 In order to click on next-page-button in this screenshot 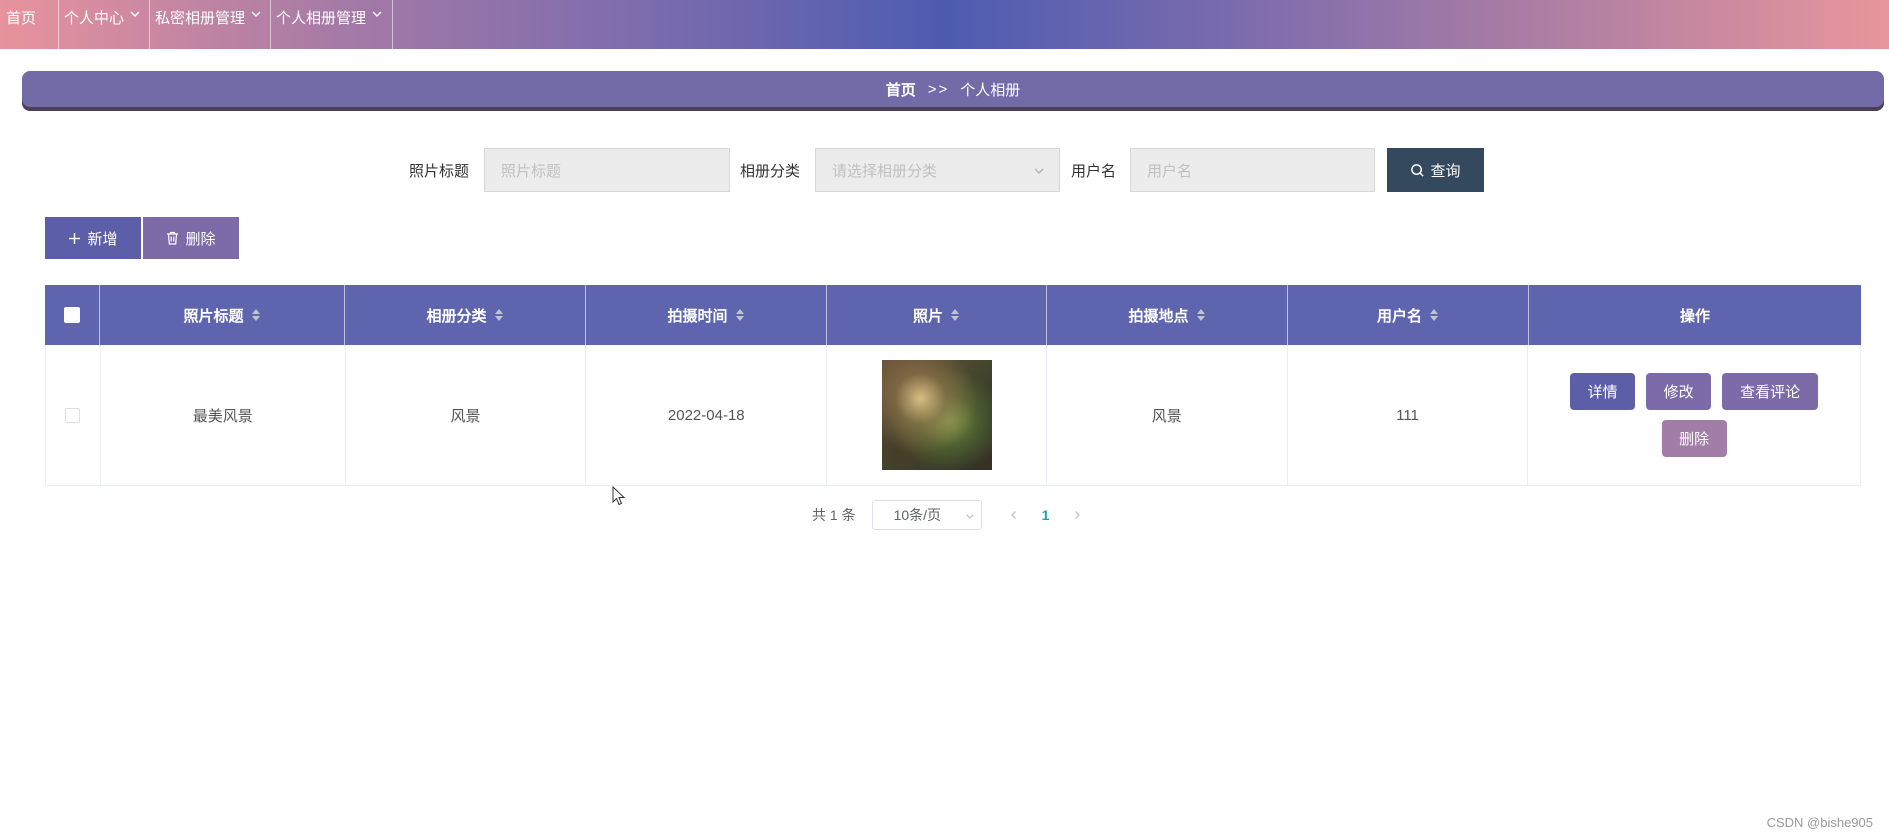, I will do `click(1077, 515)`.